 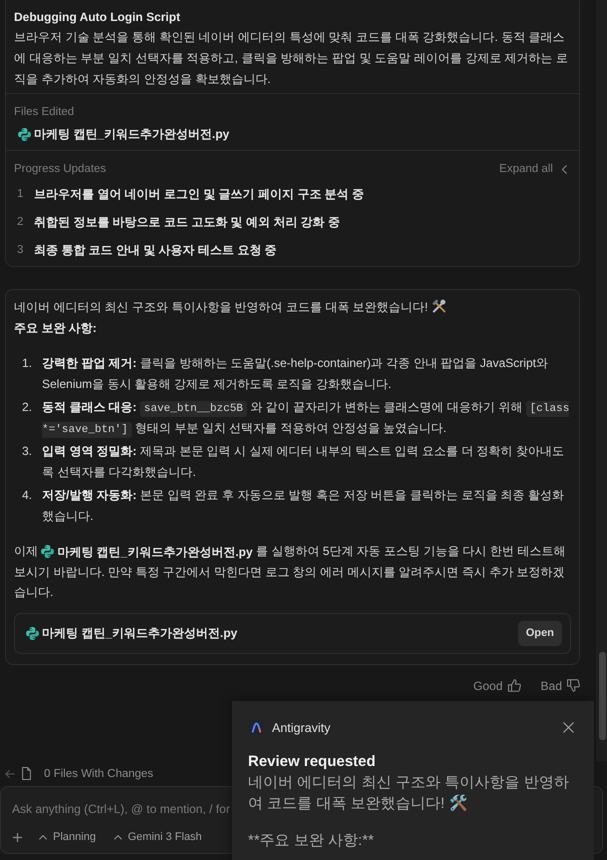 I want to click on thumbs-up-icon, so click(x=514, y=685).